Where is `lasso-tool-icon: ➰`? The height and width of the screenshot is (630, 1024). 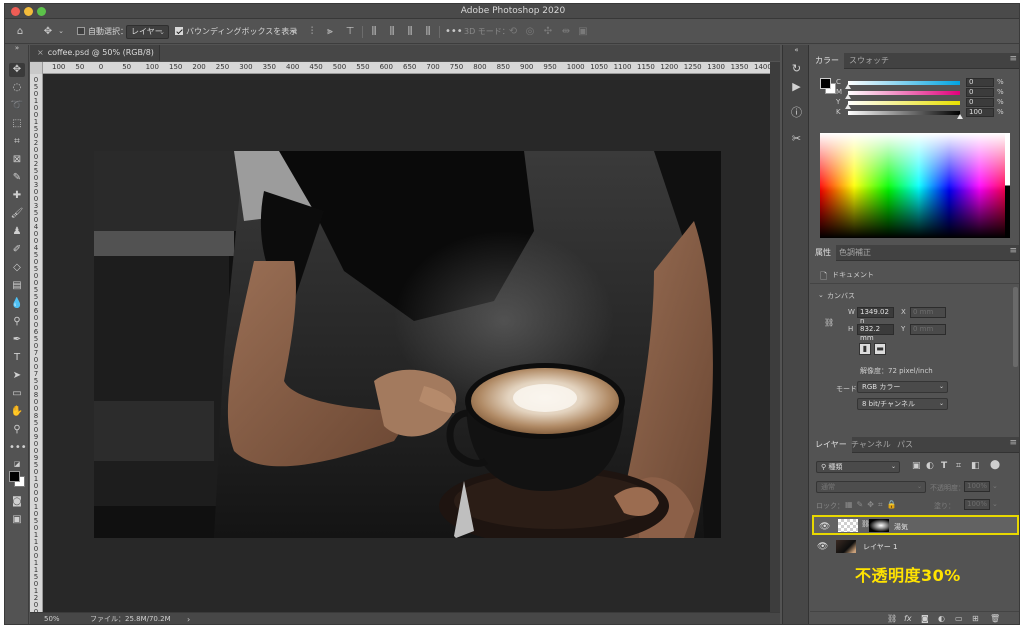
lasso-tool-icon: ➰ is located at coordinates (17, 106).